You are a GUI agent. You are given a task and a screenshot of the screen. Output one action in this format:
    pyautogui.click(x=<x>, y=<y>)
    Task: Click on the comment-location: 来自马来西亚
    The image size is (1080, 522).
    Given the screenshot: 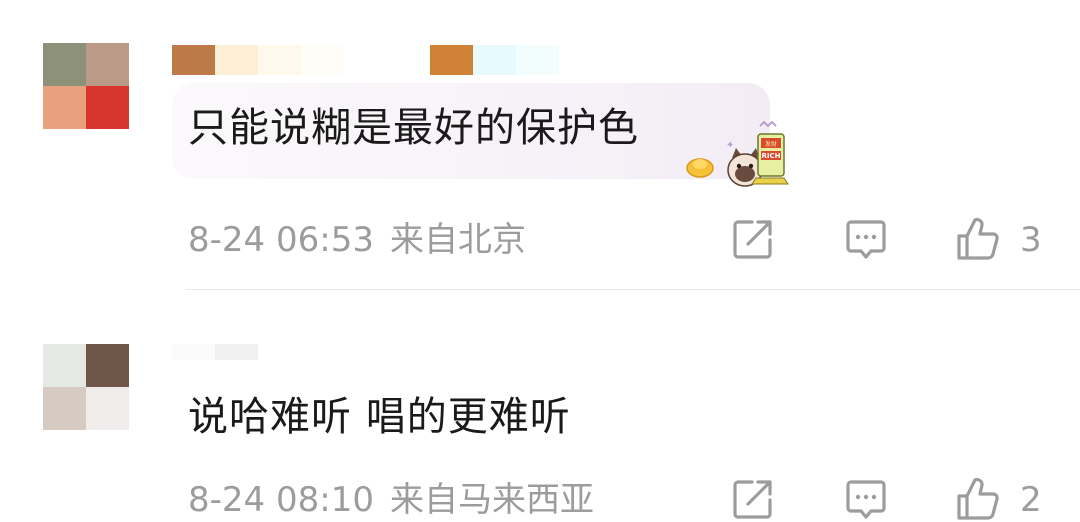 What is the action you would take?
    pyautogui.click(x=492, y=500)
    